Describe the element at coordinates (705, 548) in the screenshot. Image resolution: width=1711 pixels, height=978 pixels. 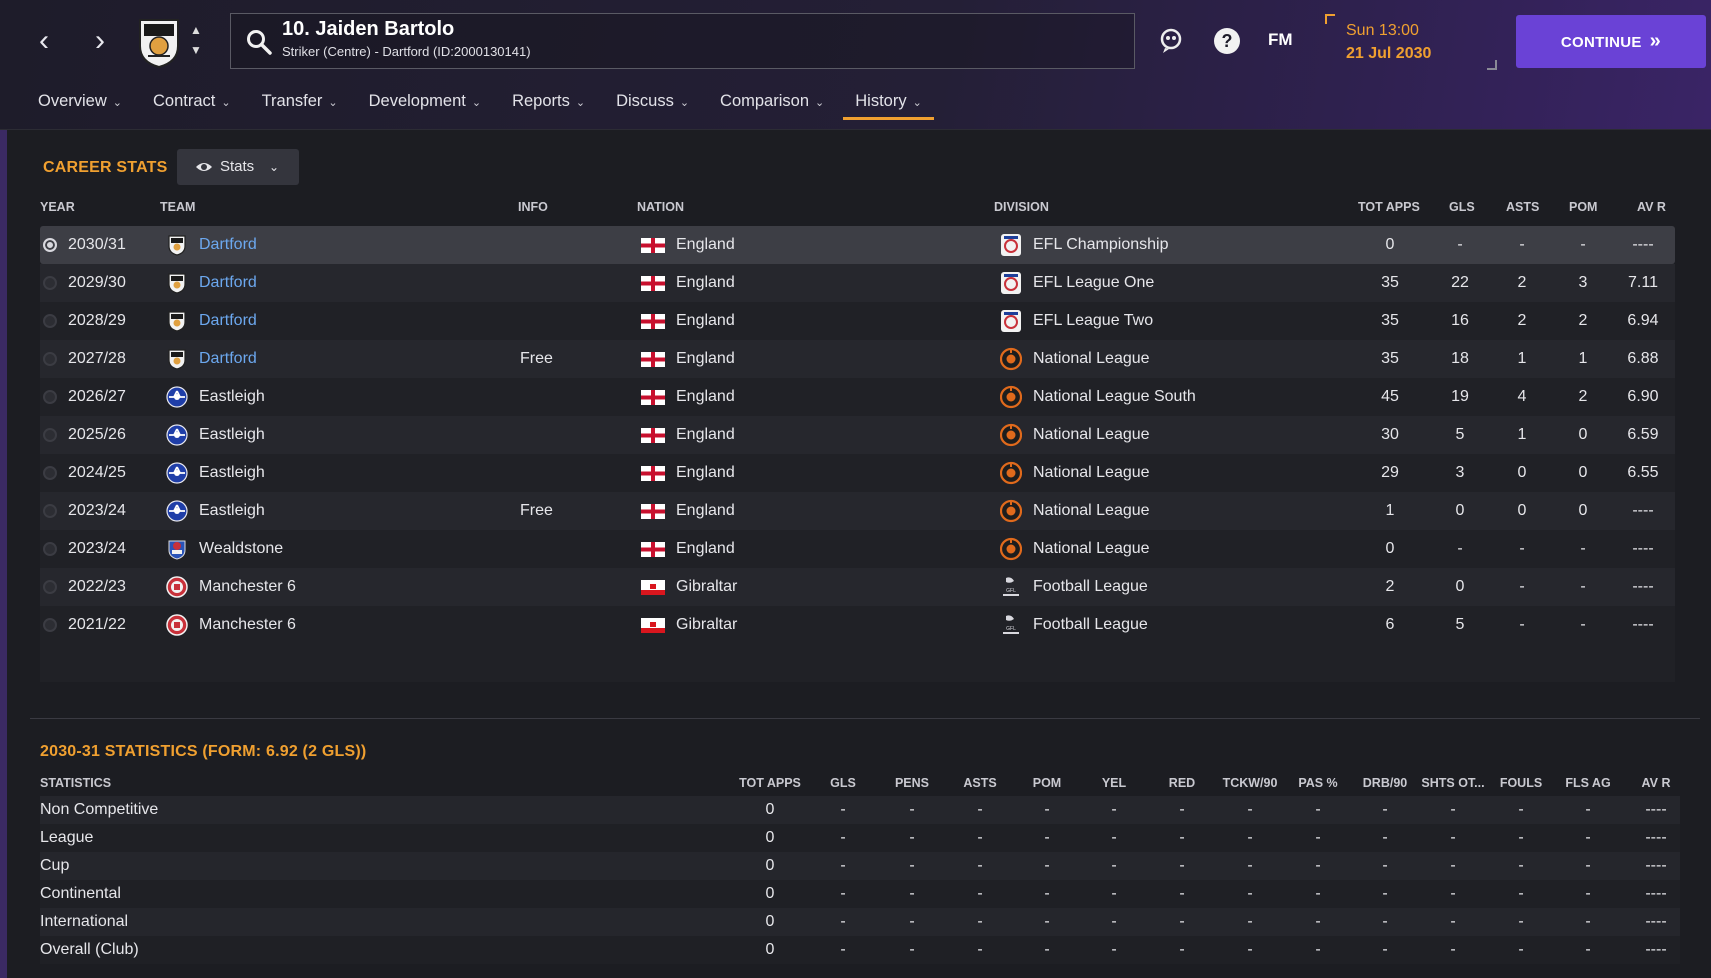
I see `career-nation: England` at that location.